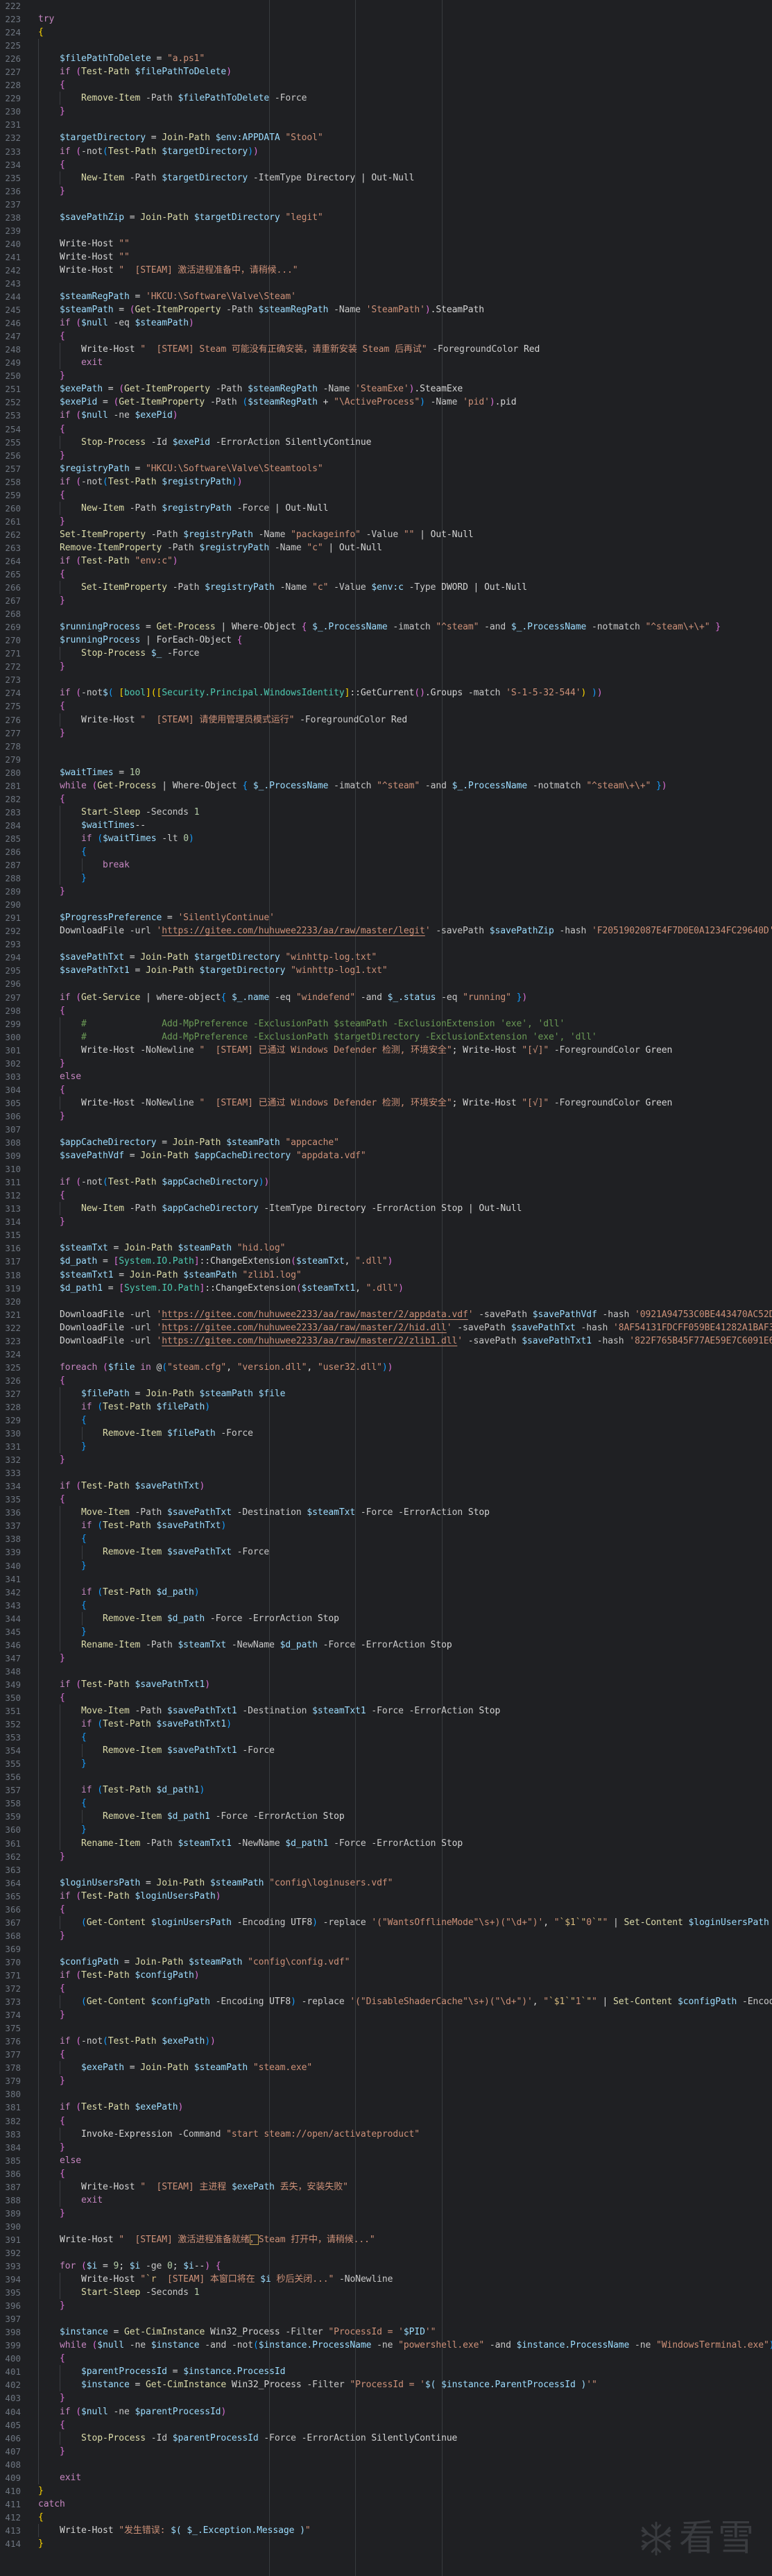  What do you see at coordinates (386, 2477) in the screenshot?
I see `code-line: 409 exit` at bounding box center [386, 2477].